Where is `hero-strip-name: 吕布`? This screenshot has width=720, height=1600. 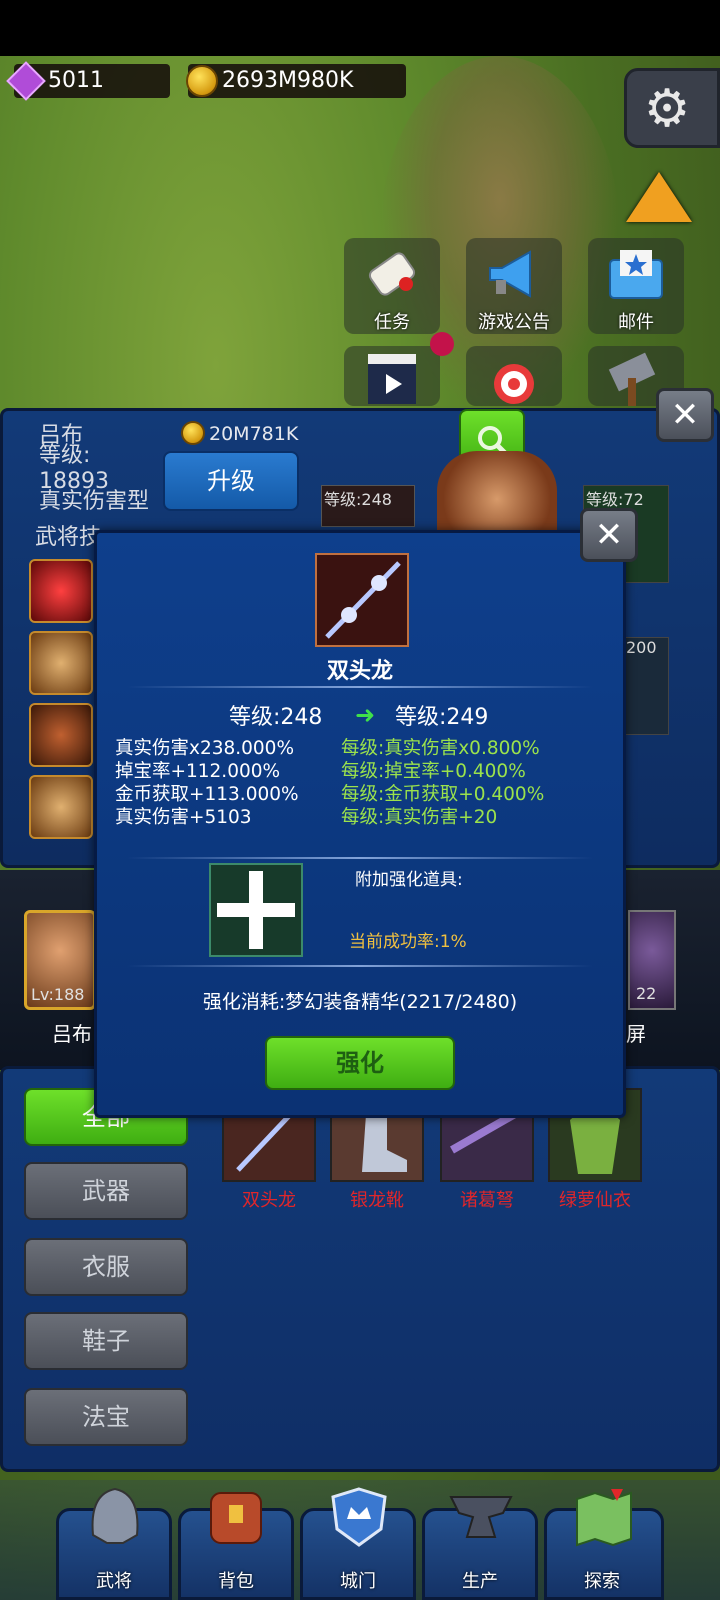 hero-strip-name: 吕布 is located at coordinates (72, 1034).